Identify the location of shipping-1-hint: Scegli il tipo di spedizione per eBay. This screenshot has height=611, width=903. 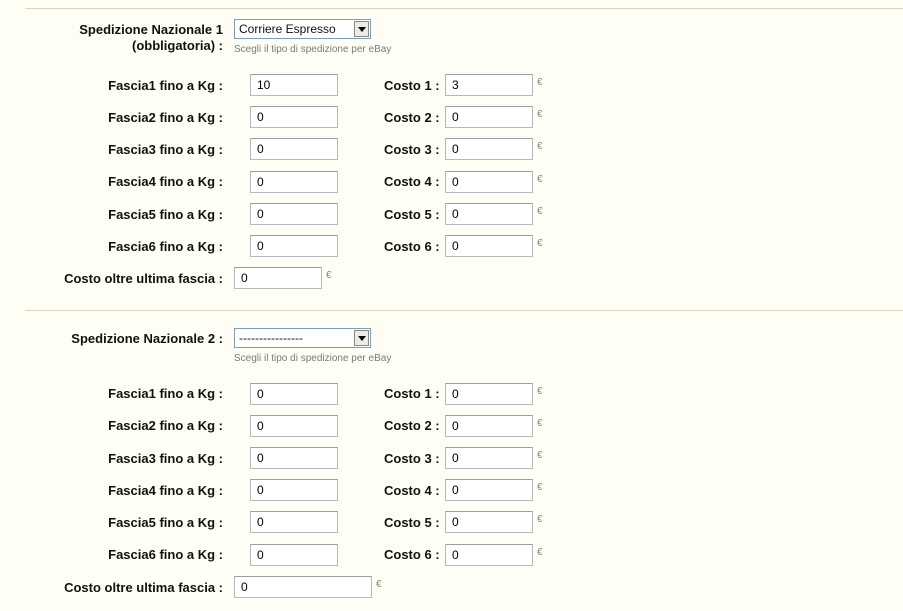
(313, 49).